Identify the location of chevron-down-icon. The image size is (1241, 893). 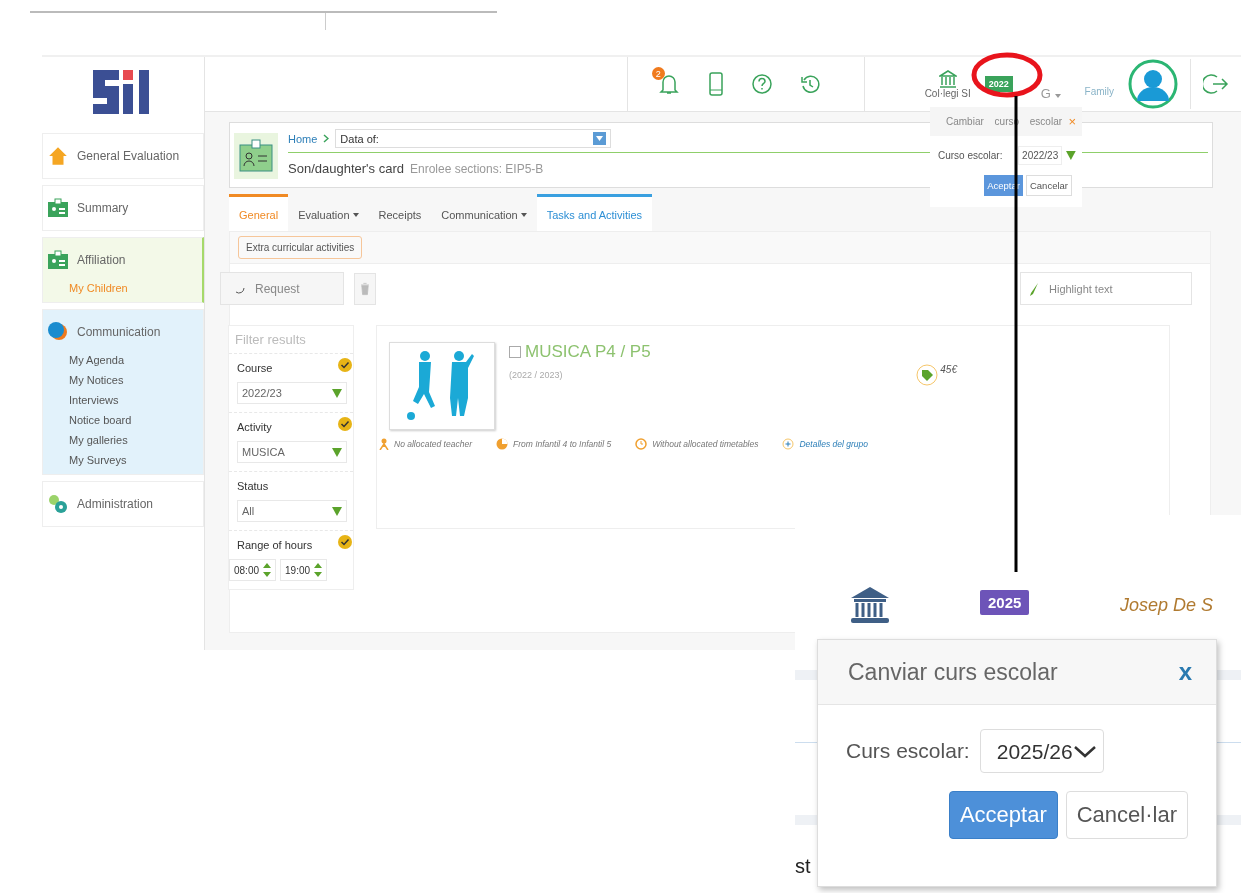
(1084, 752).